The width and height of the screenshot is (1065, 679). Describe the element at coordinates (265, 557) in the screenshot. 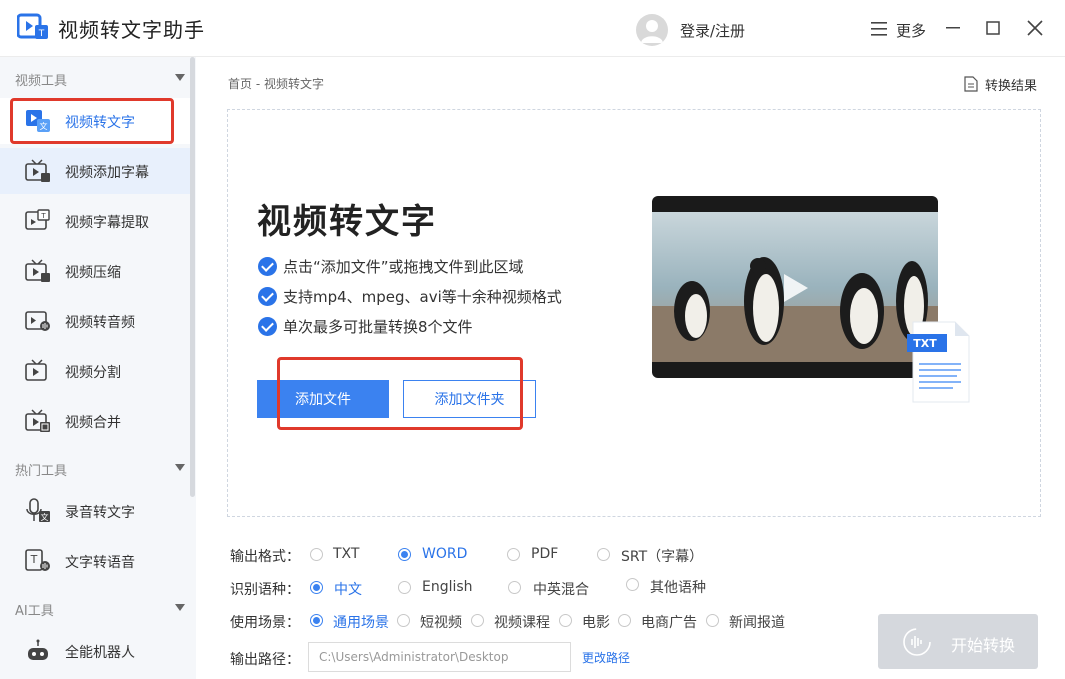

I see `output-format-label: 输出格式：` at that location.